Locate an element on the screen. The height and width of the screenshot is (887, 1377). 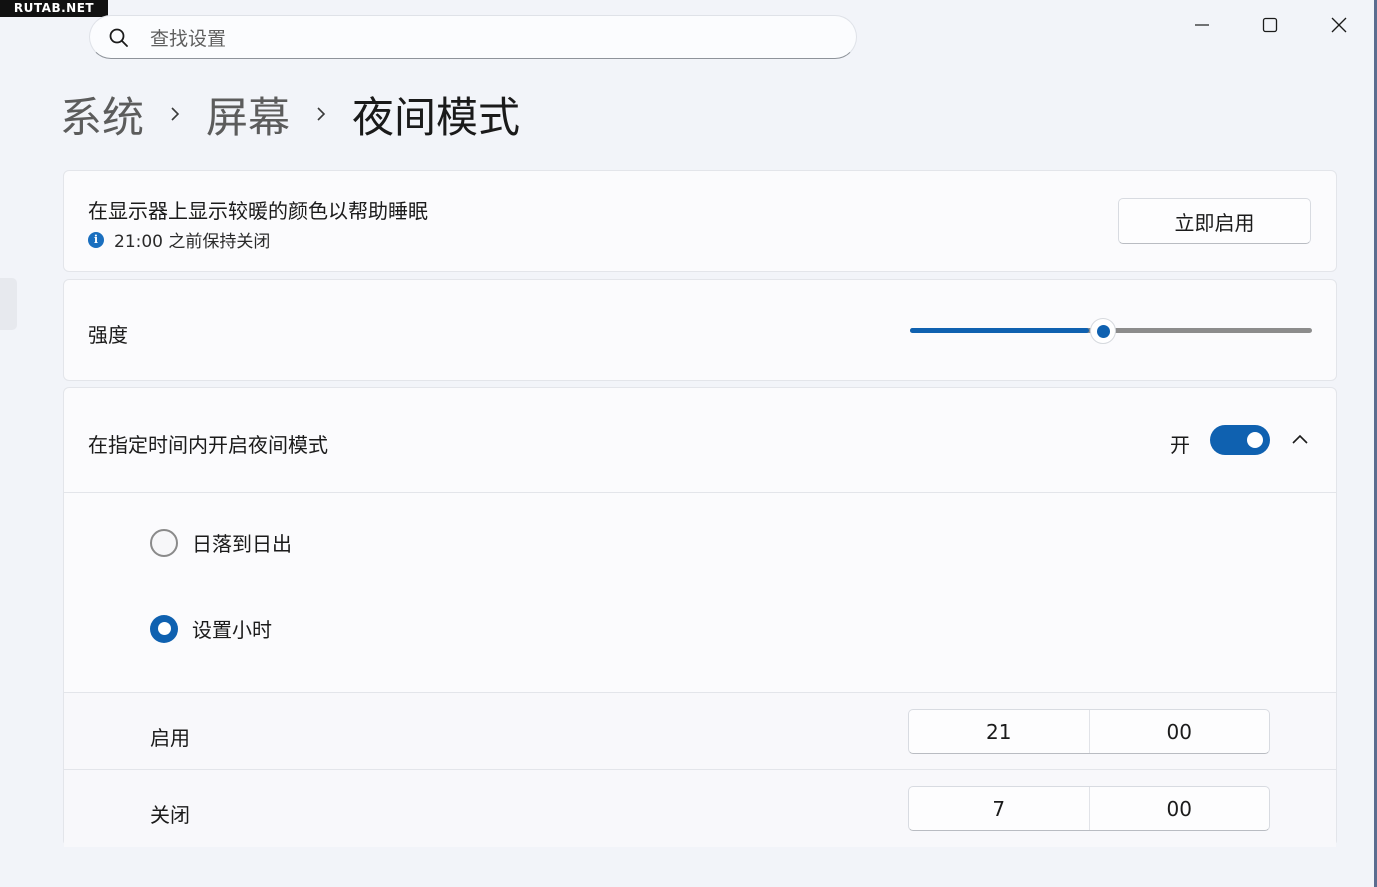
turn-off-minute: 00 is located at coordinates (1179, 808).